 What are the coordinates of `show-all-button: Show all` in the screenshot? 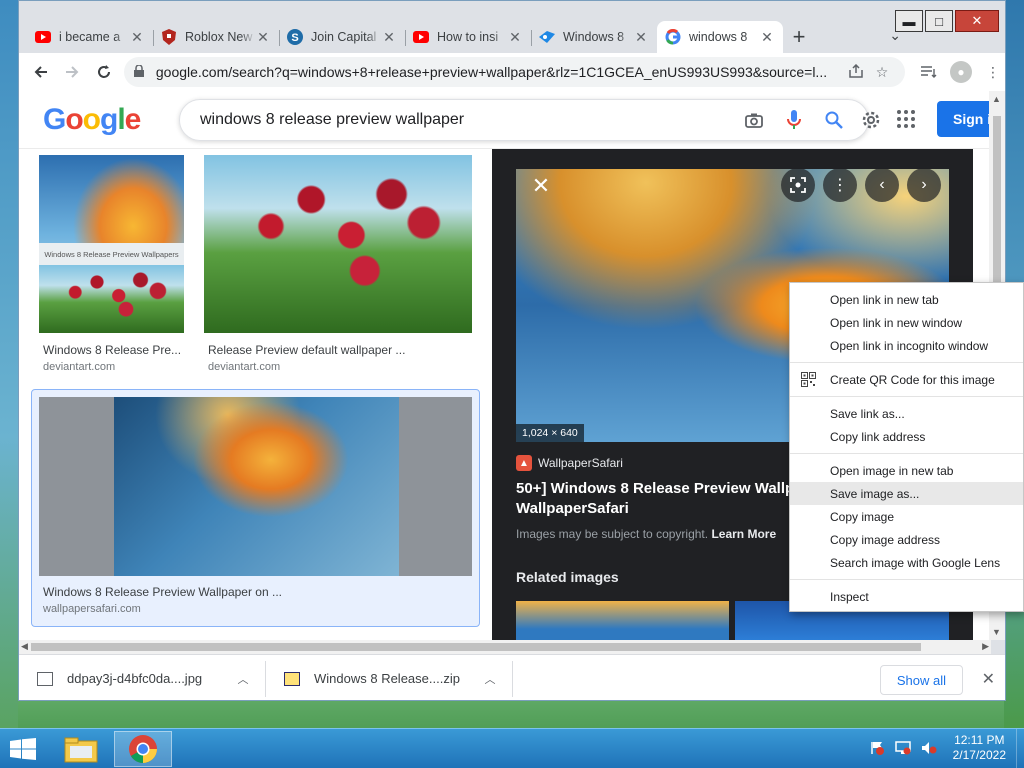 It's located at (921, 680).